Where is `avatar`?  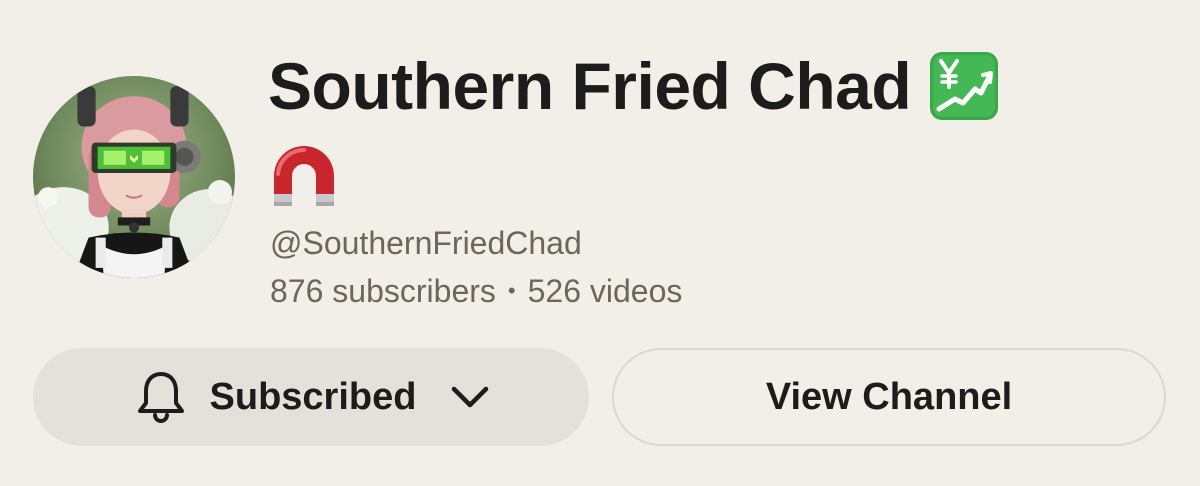 avatar is located at coordinates (134, 177).